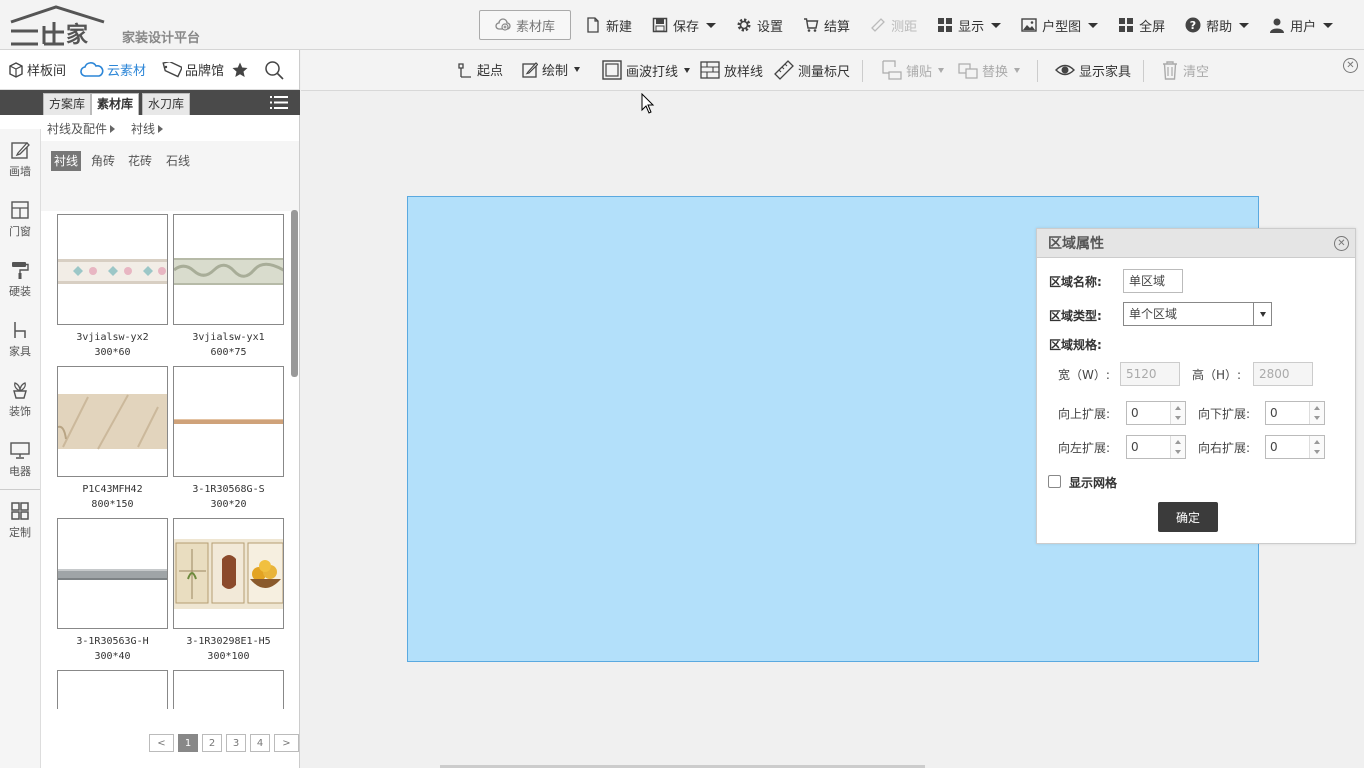 This screenshot has width=1364, height=768. I want to click on material-size: 300*20, so click(228, 504).